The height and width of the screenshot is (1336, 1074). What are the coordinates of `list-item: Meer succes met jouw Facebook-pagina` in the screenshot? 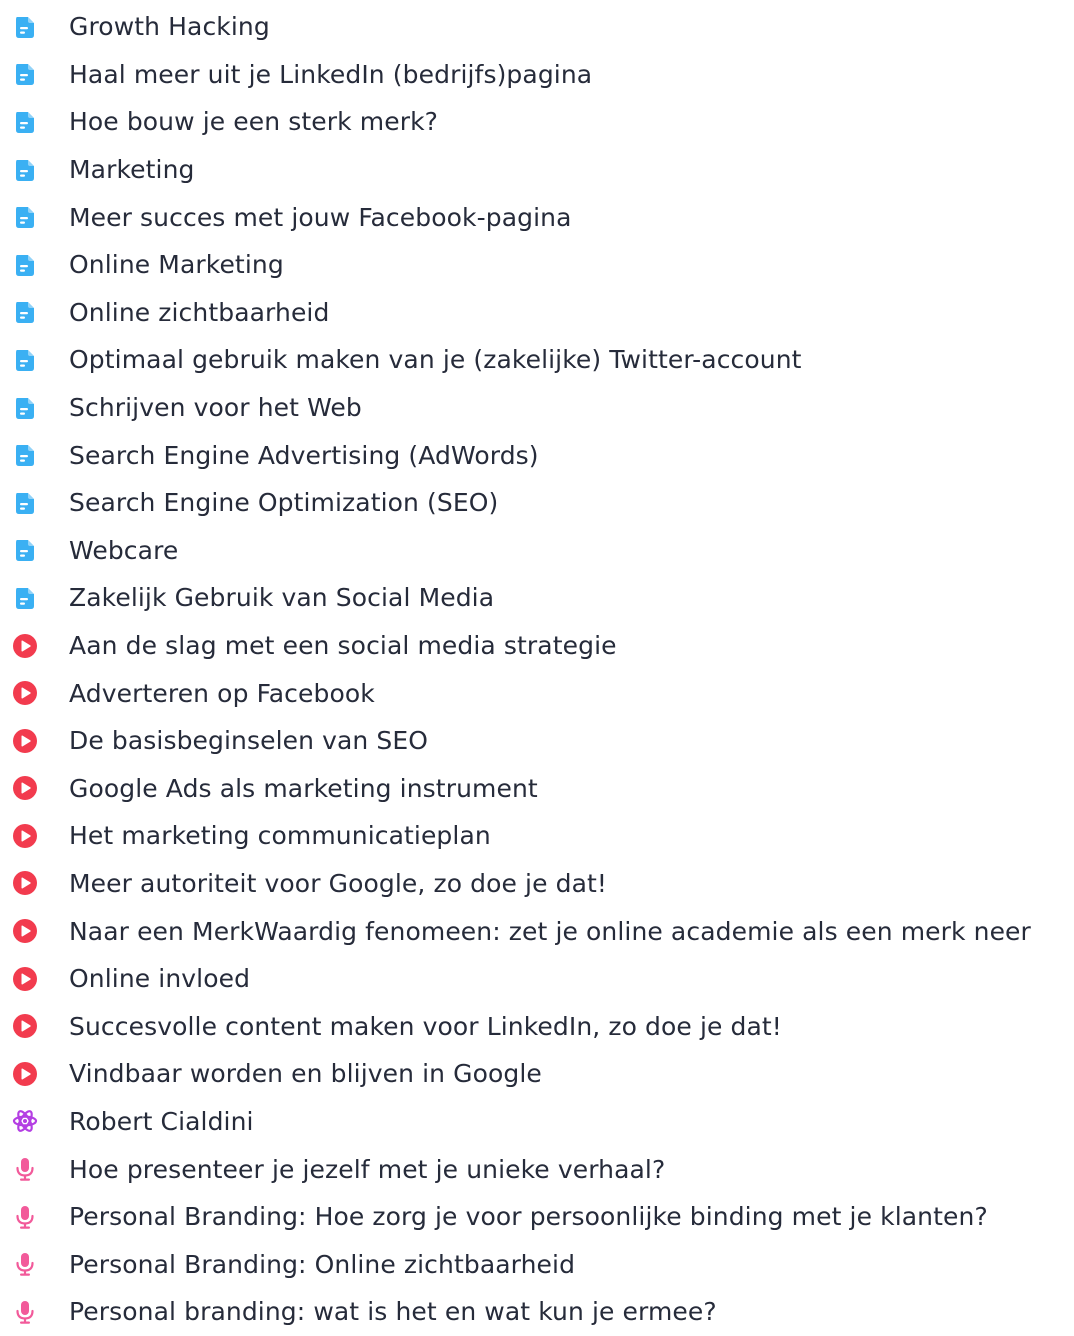 It's located at (537, 217).